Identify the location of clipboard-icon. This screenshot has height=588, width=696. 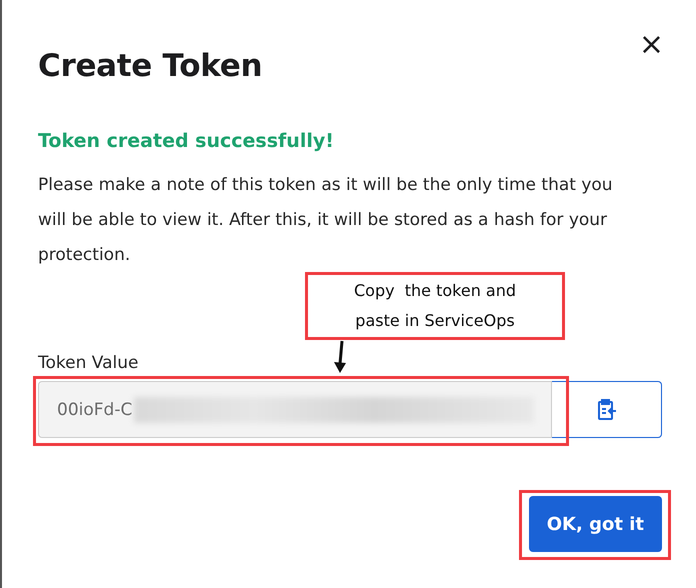
(606, 409).